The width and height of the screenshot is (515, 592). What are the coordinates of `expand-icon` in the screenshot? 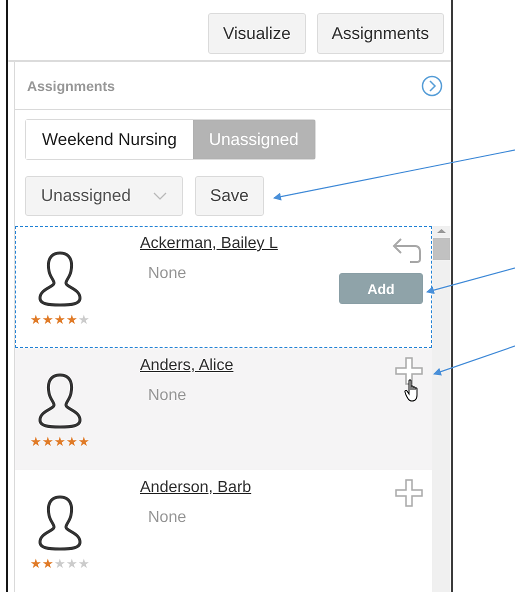 It's located at (432, 85).